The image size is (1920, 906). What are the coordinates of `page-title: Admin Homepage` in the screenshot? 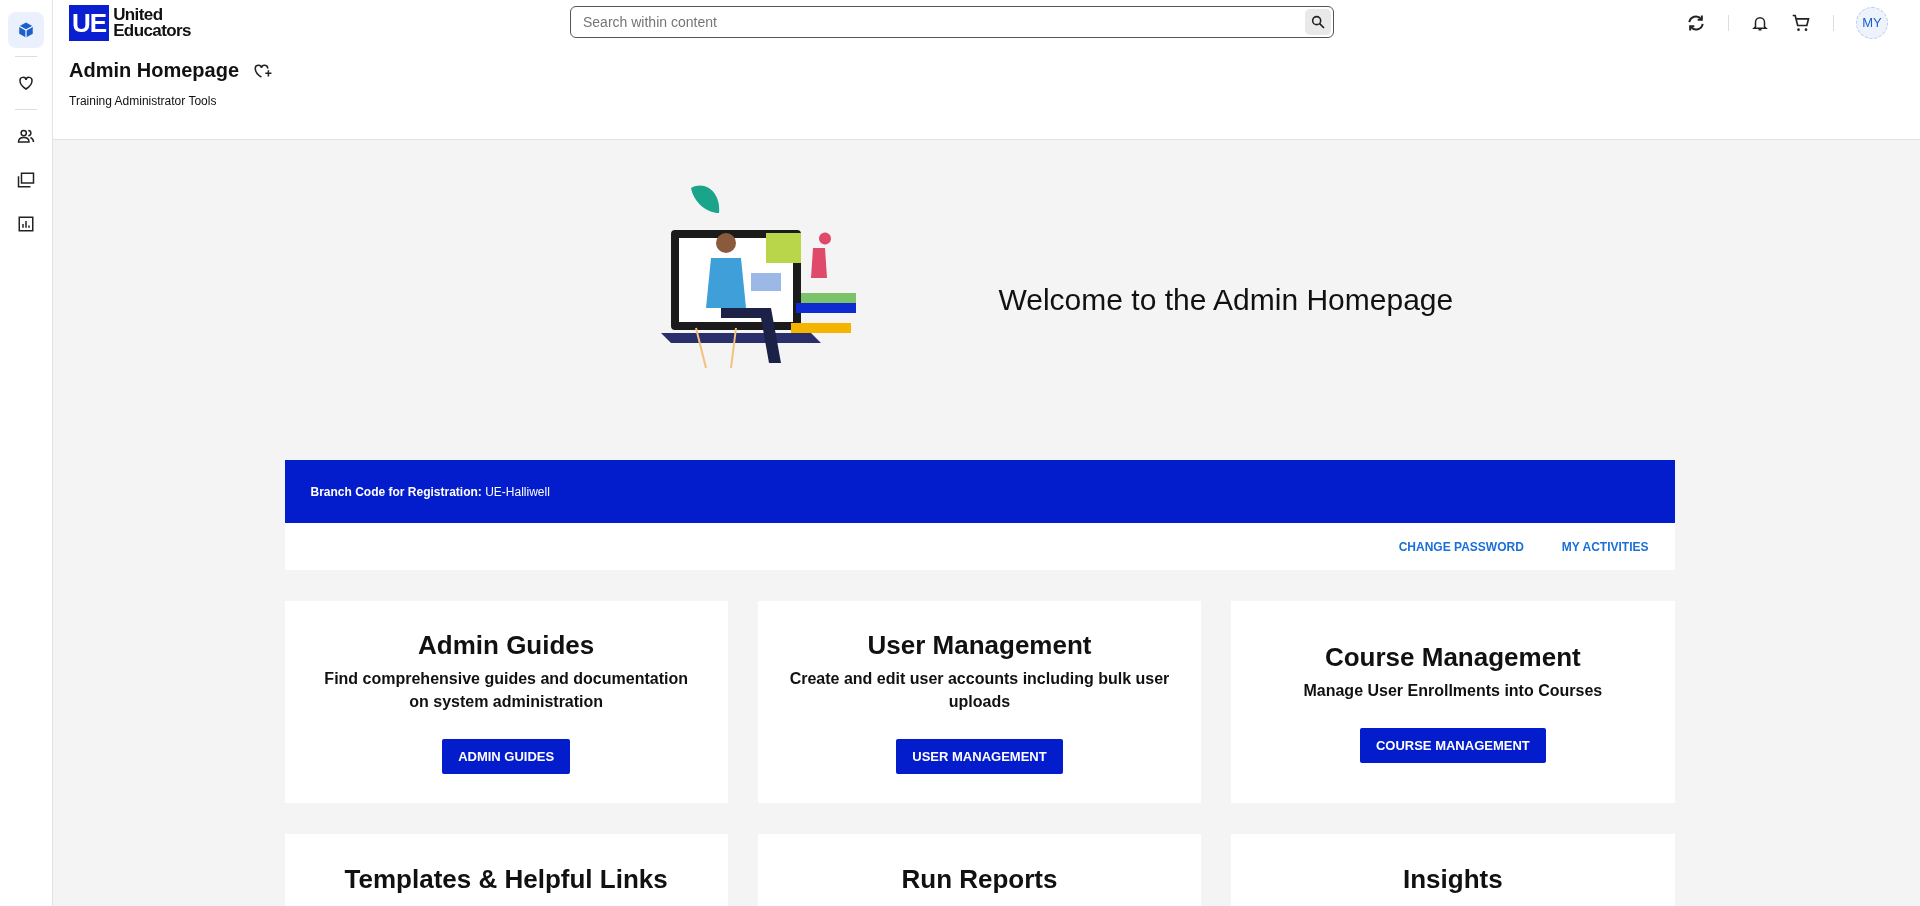 It's located at (154, 70).